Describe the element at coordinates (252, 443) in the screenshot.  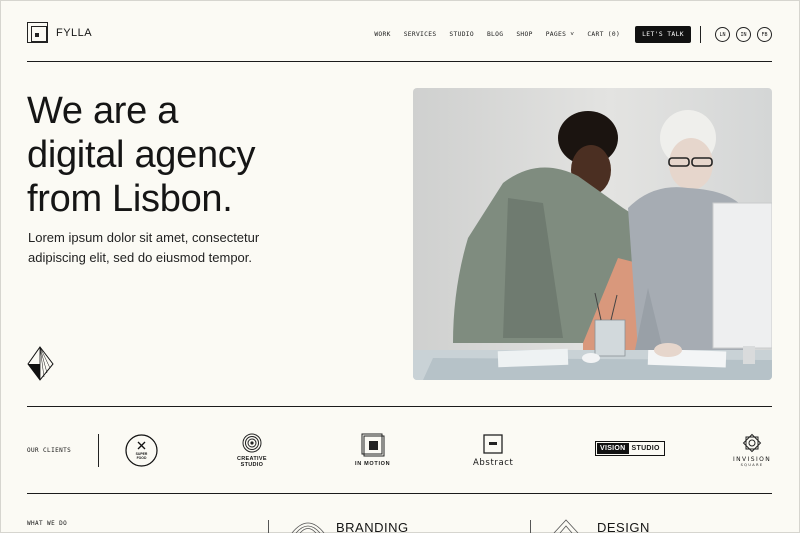
I see `fingerprint-logo-icon` at that location.